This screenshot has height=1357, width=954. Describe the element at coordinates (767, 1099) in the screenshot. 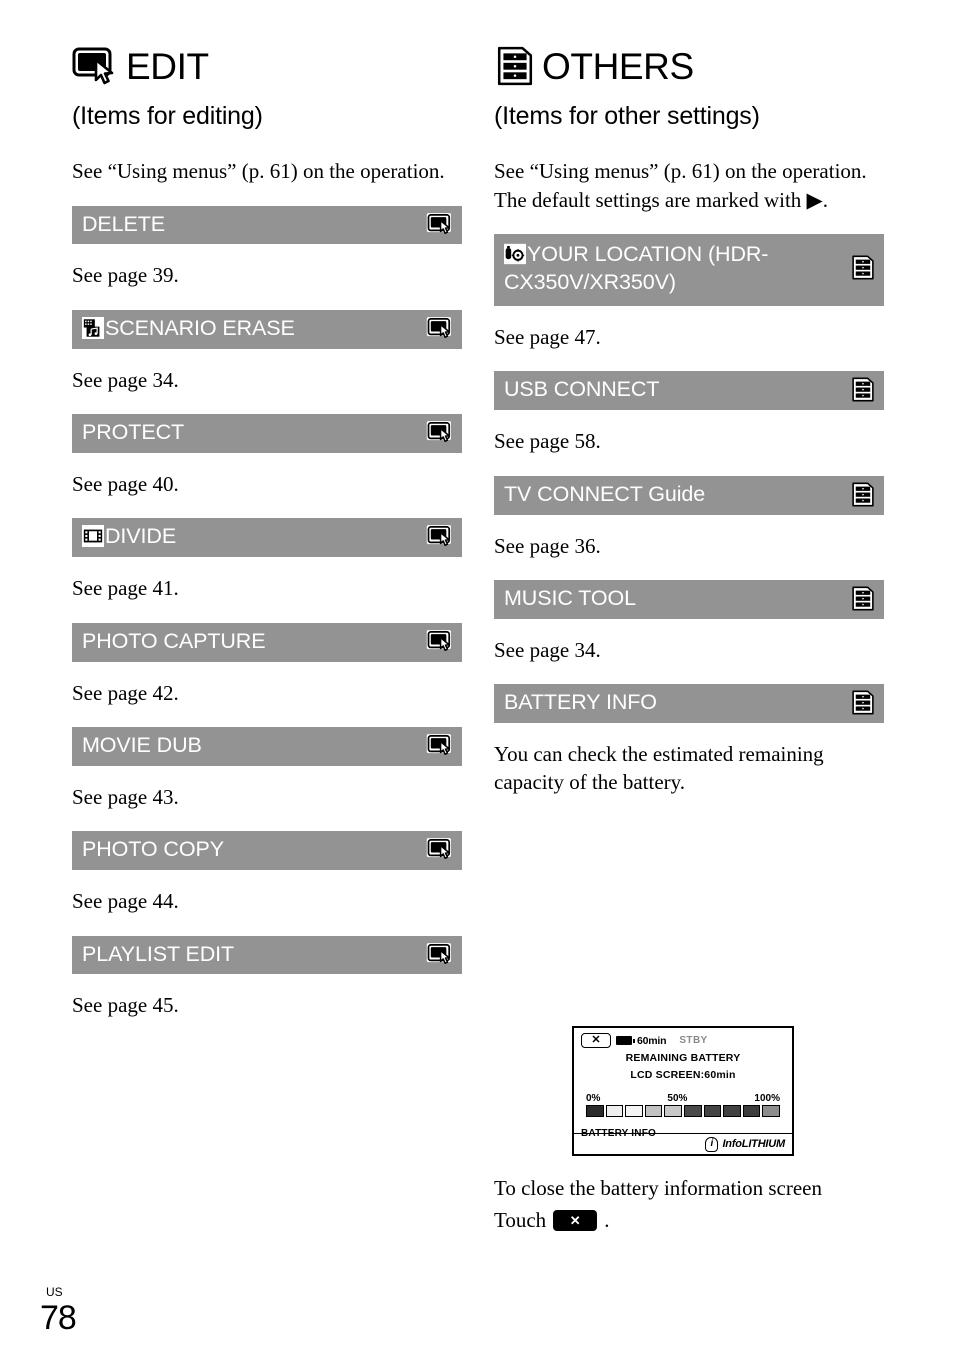

I see `battery-scale-max: 100%` at that location.